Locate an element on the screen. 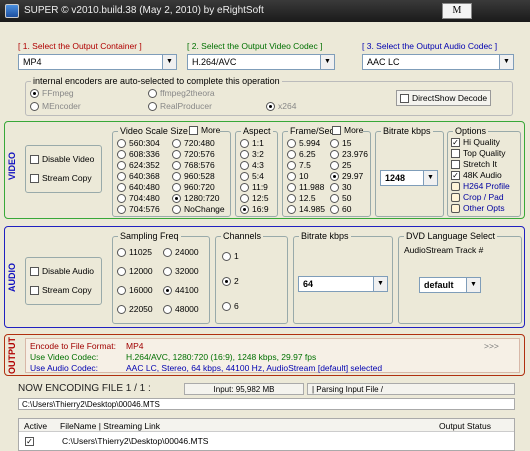  scale-option: 768:576 is located at coordinates (193, 165).